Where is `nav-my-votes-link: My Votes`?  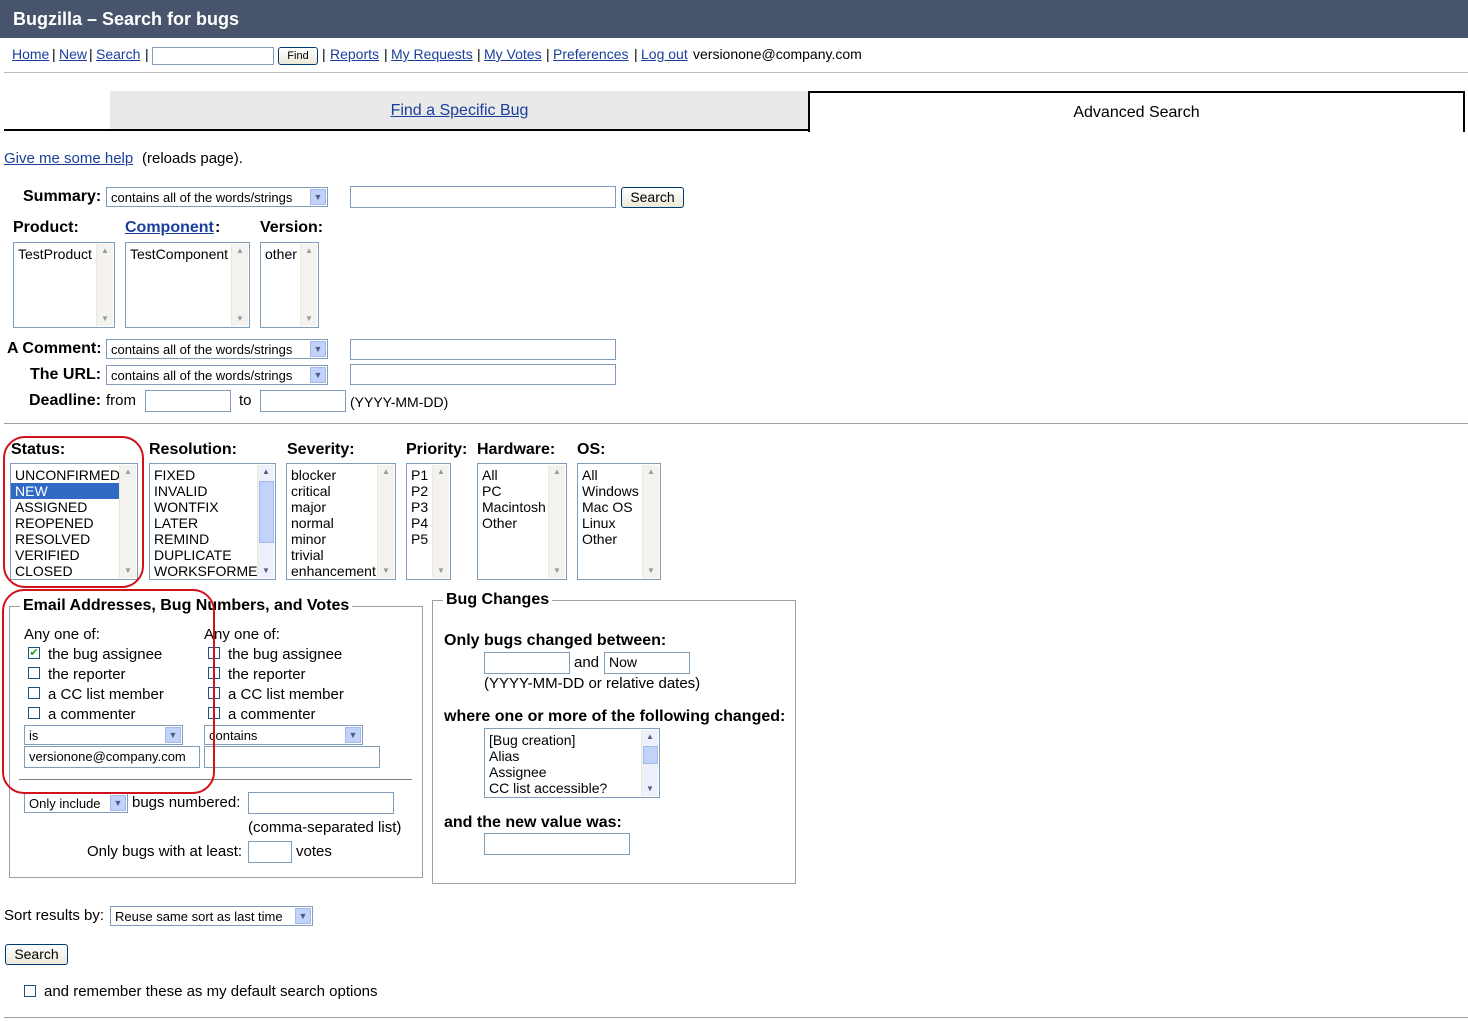
nav-my-votes-link: My Votes is located at coordinates (513, 54).